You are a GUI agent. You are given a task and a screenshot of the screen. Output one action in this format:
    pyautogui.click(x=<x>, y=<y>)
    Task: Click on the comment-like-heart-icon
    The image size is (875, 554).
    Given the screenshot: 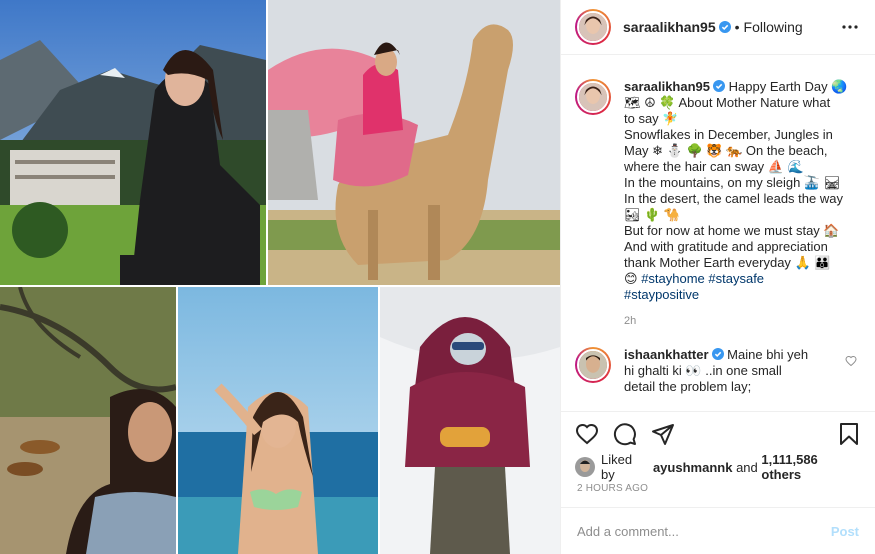 What is the action you would take?
    pyautogui.click(x=851, y=361)
    